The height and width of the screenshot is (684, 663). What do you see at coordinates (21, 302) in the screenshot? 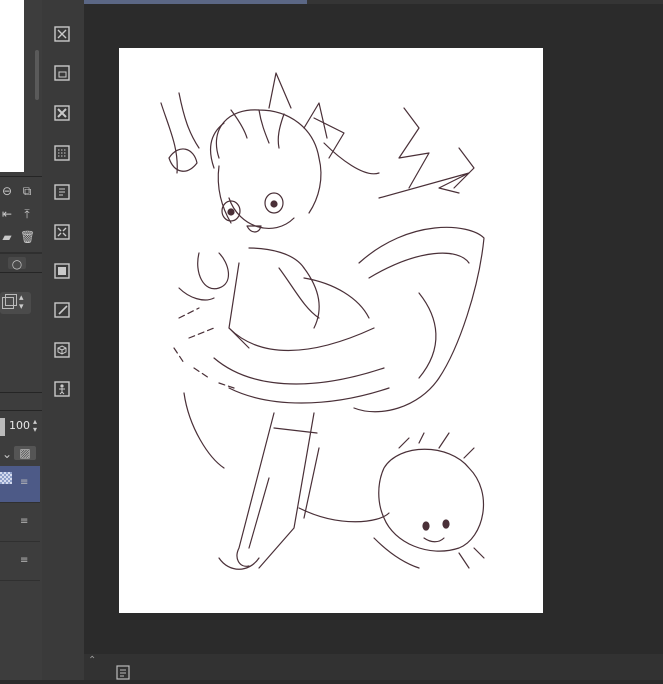
I see `chevron-updown-icon: ▴ ▾` at bounding box center [21, 302].